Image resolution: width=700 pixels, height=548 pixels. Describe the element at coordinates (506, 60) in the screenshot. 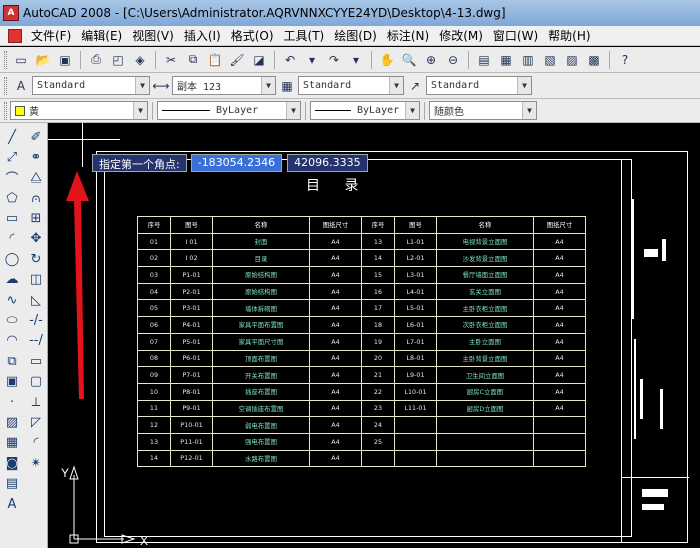

I see `design-center-icon: ▦` at that location.